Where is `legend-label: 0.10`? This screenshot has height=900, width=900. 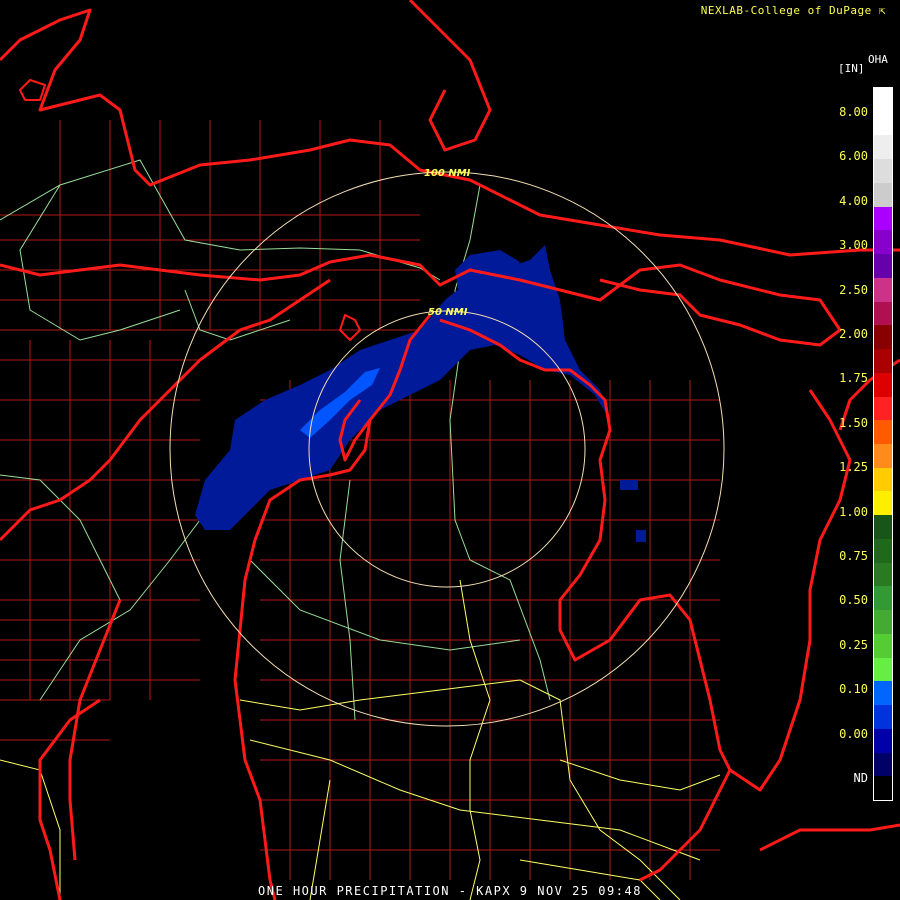 legend-label: 0.10 is located at coordinates (853, 689).